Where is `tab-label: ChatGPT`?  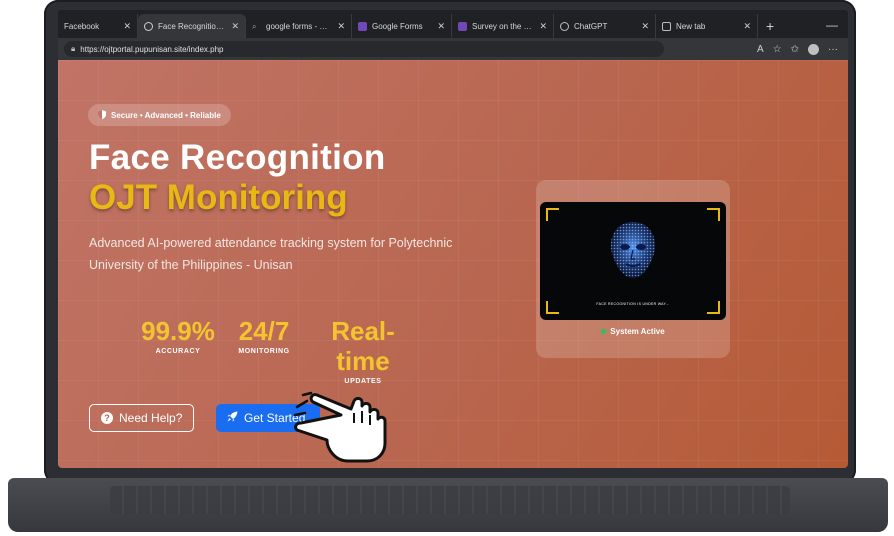 tab-label: ChatGPT is located at coordinates (591, 26).